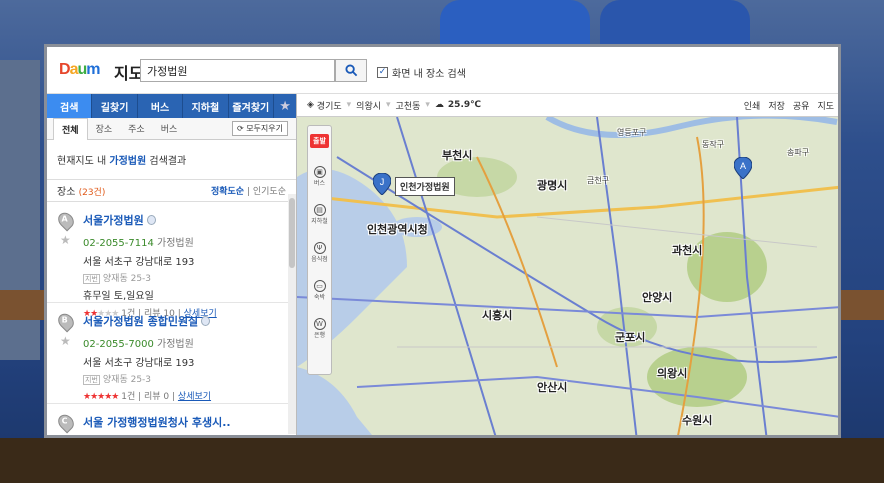 The width and height of the screenshot is (884, 483). What do you see at coordinates (175, 243) in the screenshot?
I see `place-category: 가정법원` at bounding box center [175, 243].